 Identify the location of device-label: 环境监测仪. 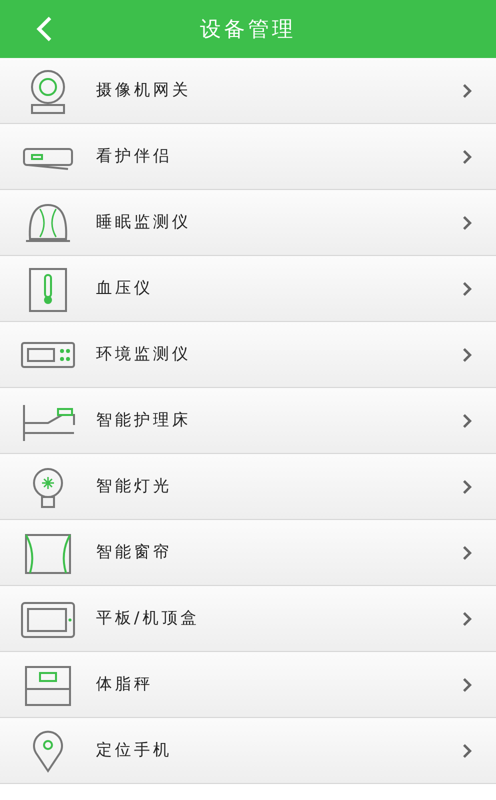
(144, 354).